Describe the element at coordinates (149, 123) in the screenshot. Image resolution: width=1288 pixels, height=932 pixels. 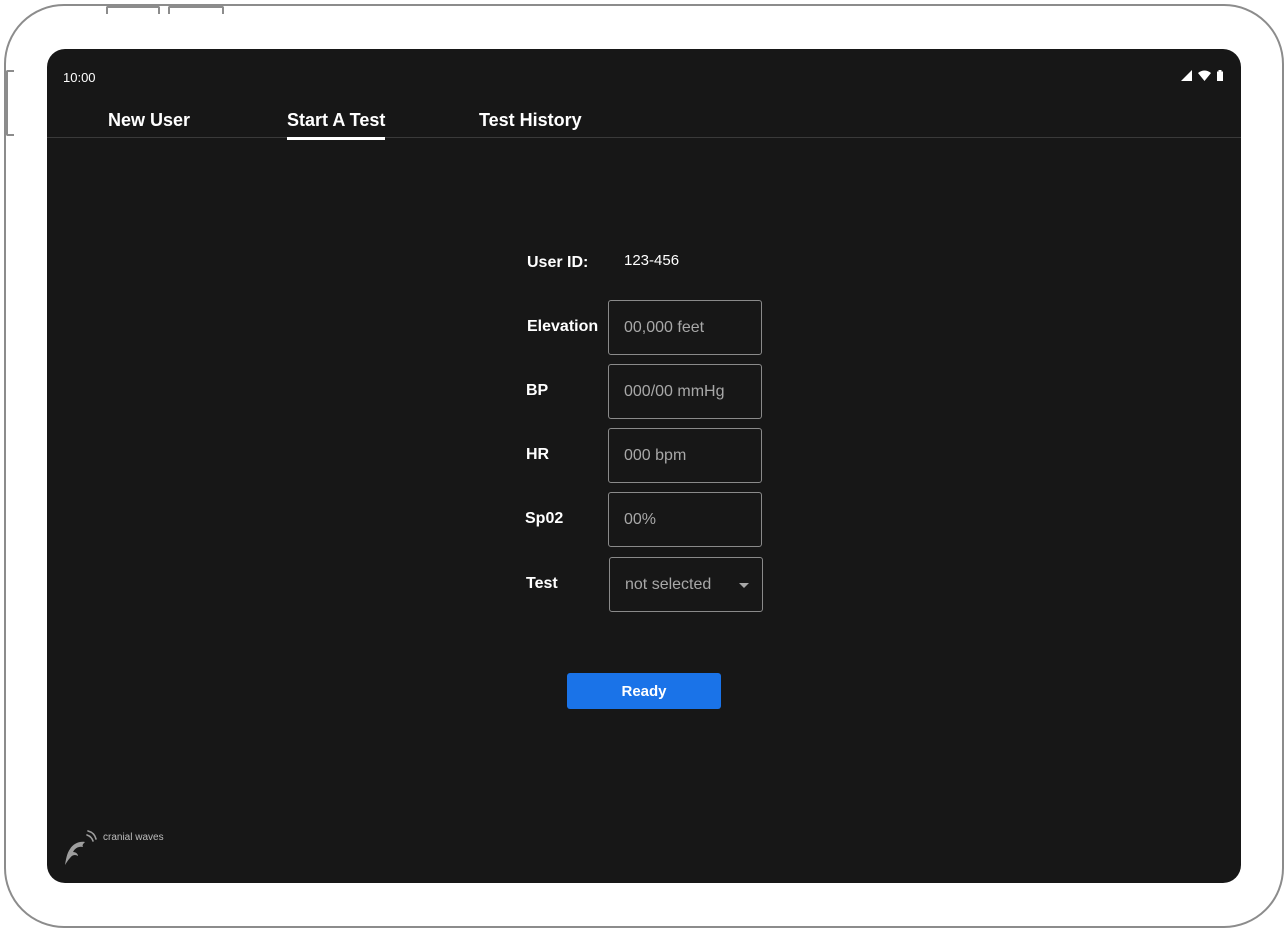
I see `tab-new-user: New User` at that location.